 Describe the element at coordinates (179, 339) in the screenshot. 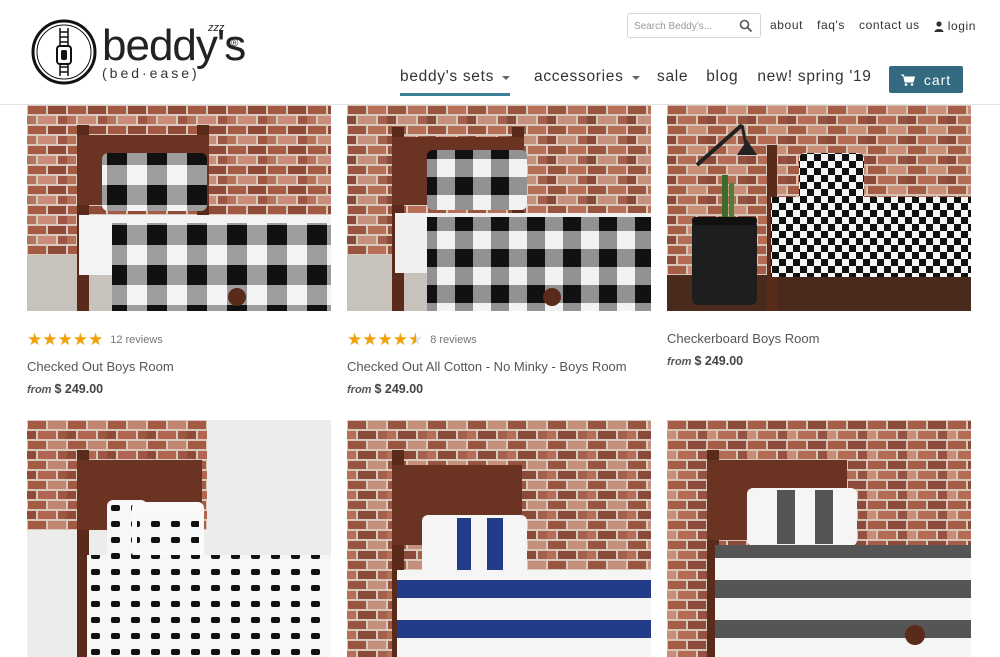

I see `product-rating: ★★★★★ ★★★★★ 12 reviews` at that location.